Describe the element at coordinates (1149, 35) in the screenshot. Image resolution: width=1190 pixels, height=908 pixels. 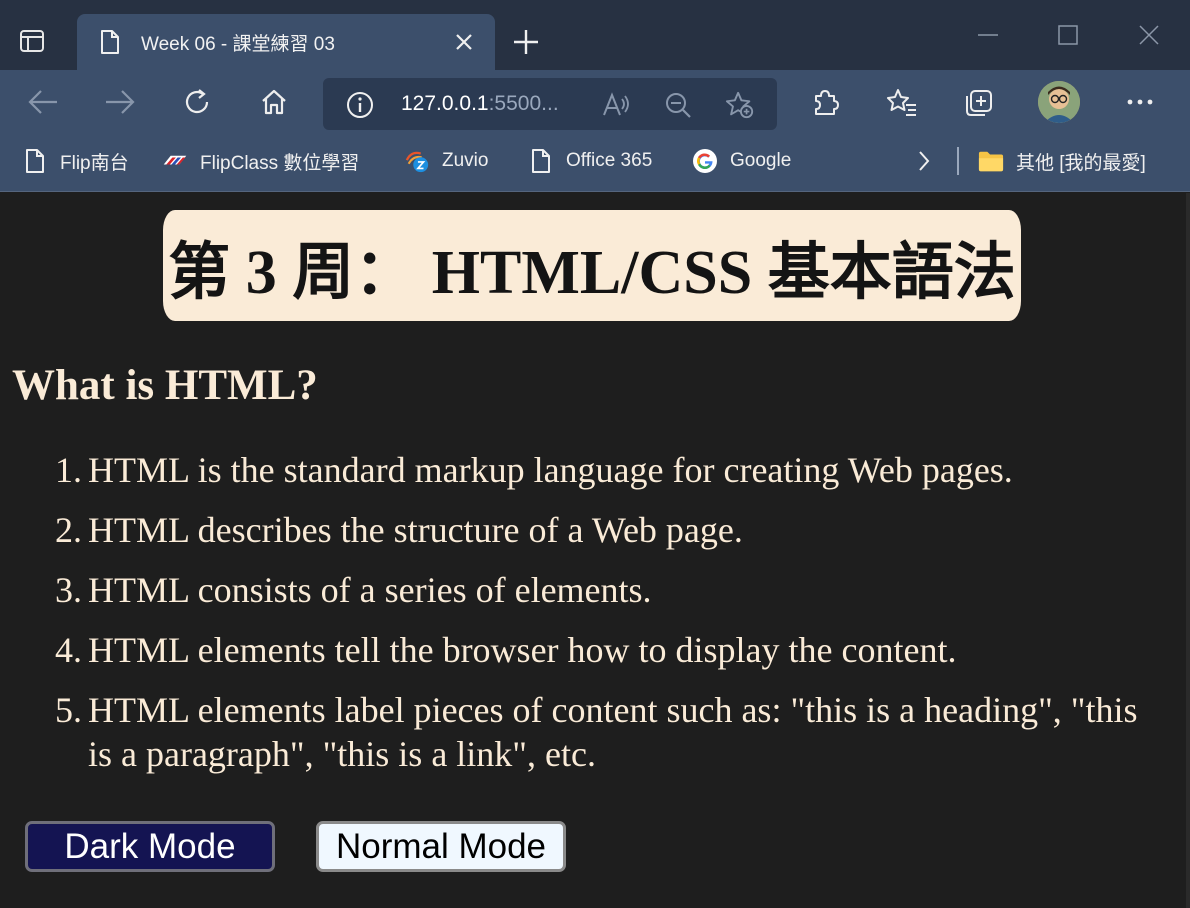
I see `close-window-icon` at that location.